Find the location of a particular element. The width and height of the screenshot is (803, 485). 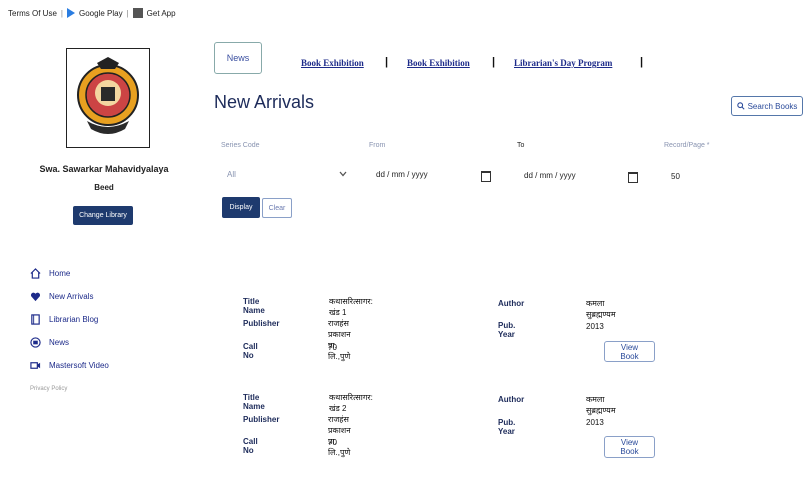

to-date-value: dd / mm / yyyy is located at coordinates (550, 175).